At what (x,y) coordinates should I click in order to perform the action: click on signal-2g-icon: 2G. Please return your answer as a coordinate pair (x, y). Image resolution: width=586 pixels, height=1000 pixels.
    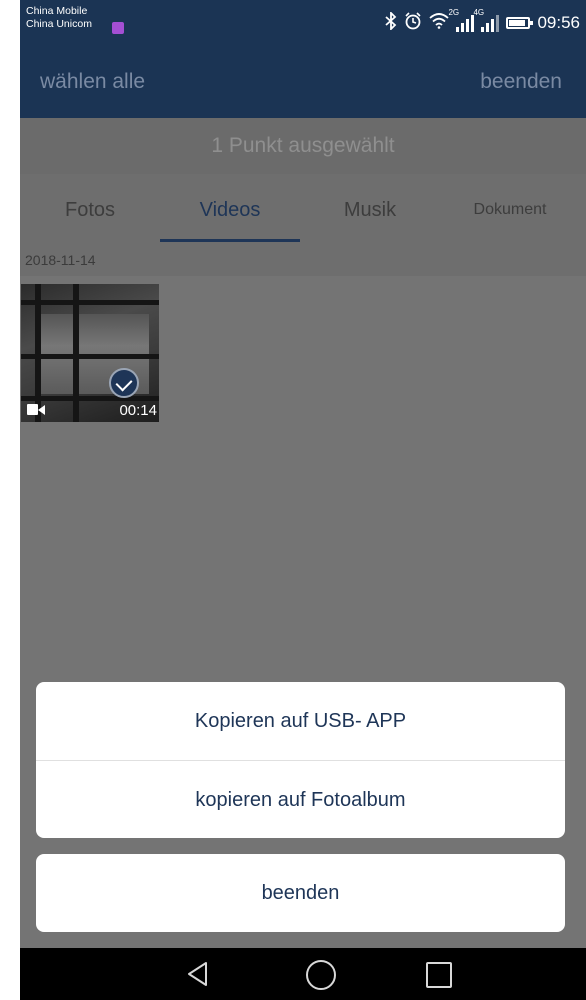
    Looking at the image, I should click on (461, 20).